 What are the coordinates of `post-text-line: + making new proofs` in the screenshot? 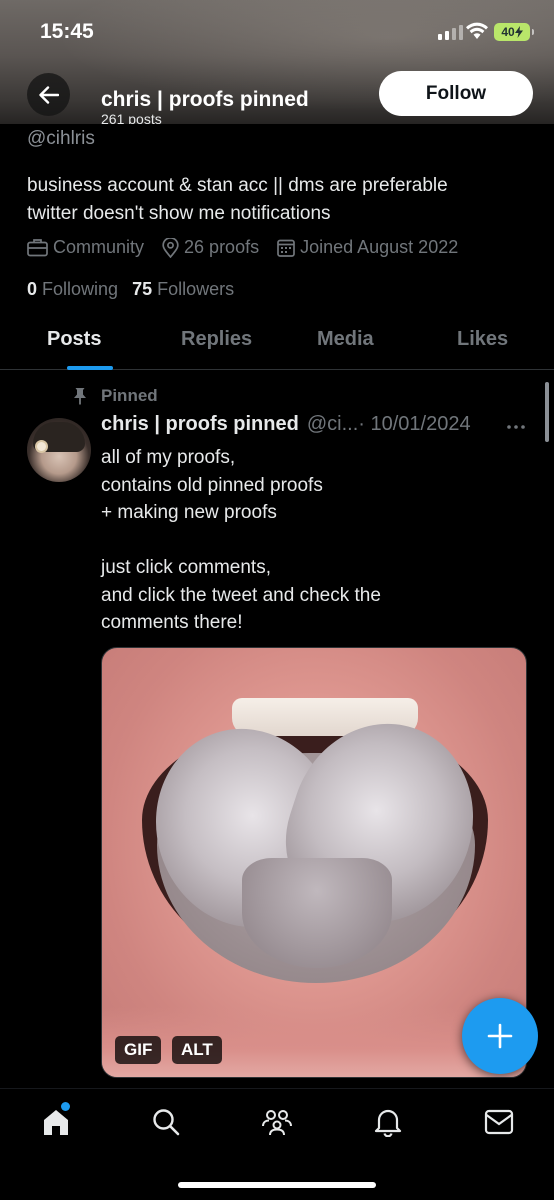 It's located at (189, 512).